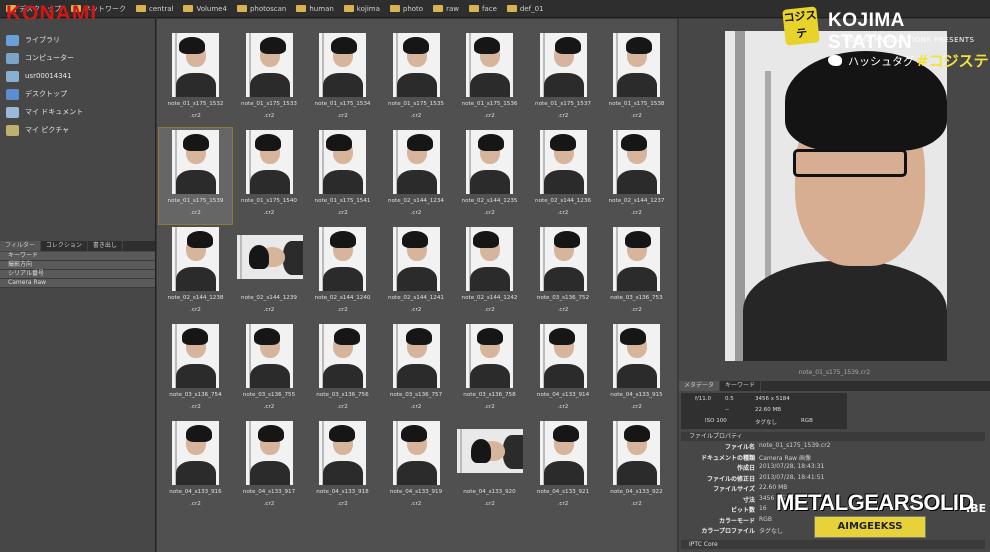  What do you see at coordinates (77, 256) in the screenshot?
I see `filter-row: キーワード` at bounding box center [77, 256].